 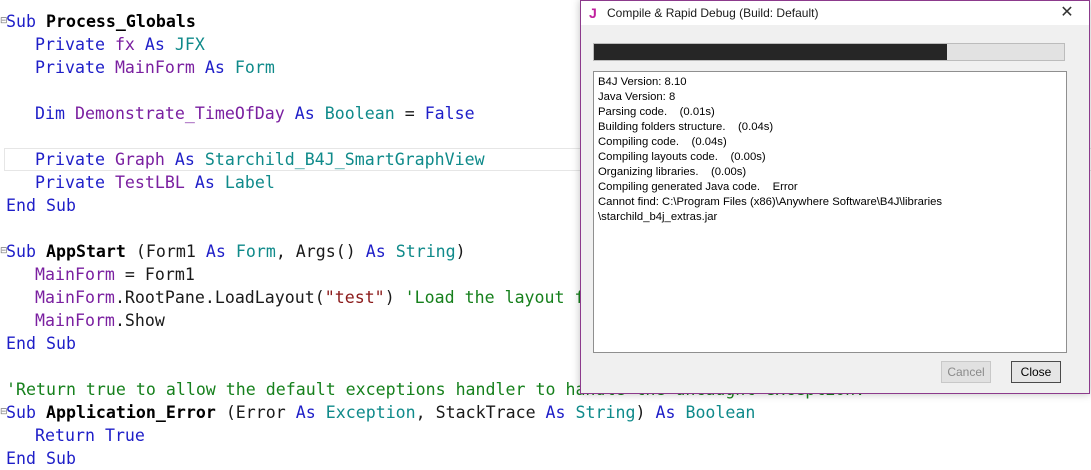 I want to click on keyword: Return, so click(x=65, y=435).